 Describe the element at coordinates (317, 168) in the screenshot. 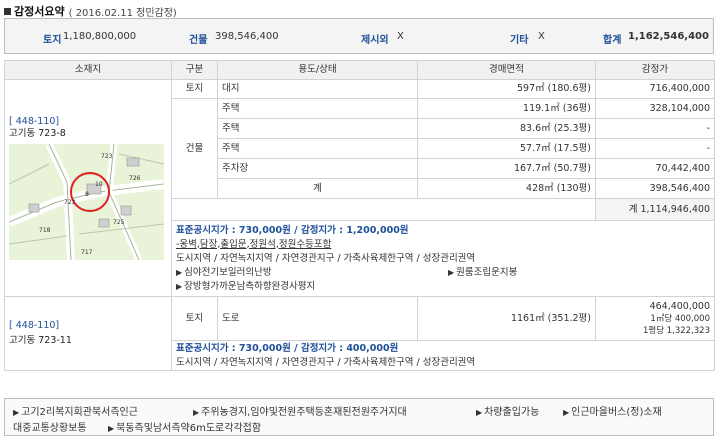

I see `building-use: 주차장` at that location.